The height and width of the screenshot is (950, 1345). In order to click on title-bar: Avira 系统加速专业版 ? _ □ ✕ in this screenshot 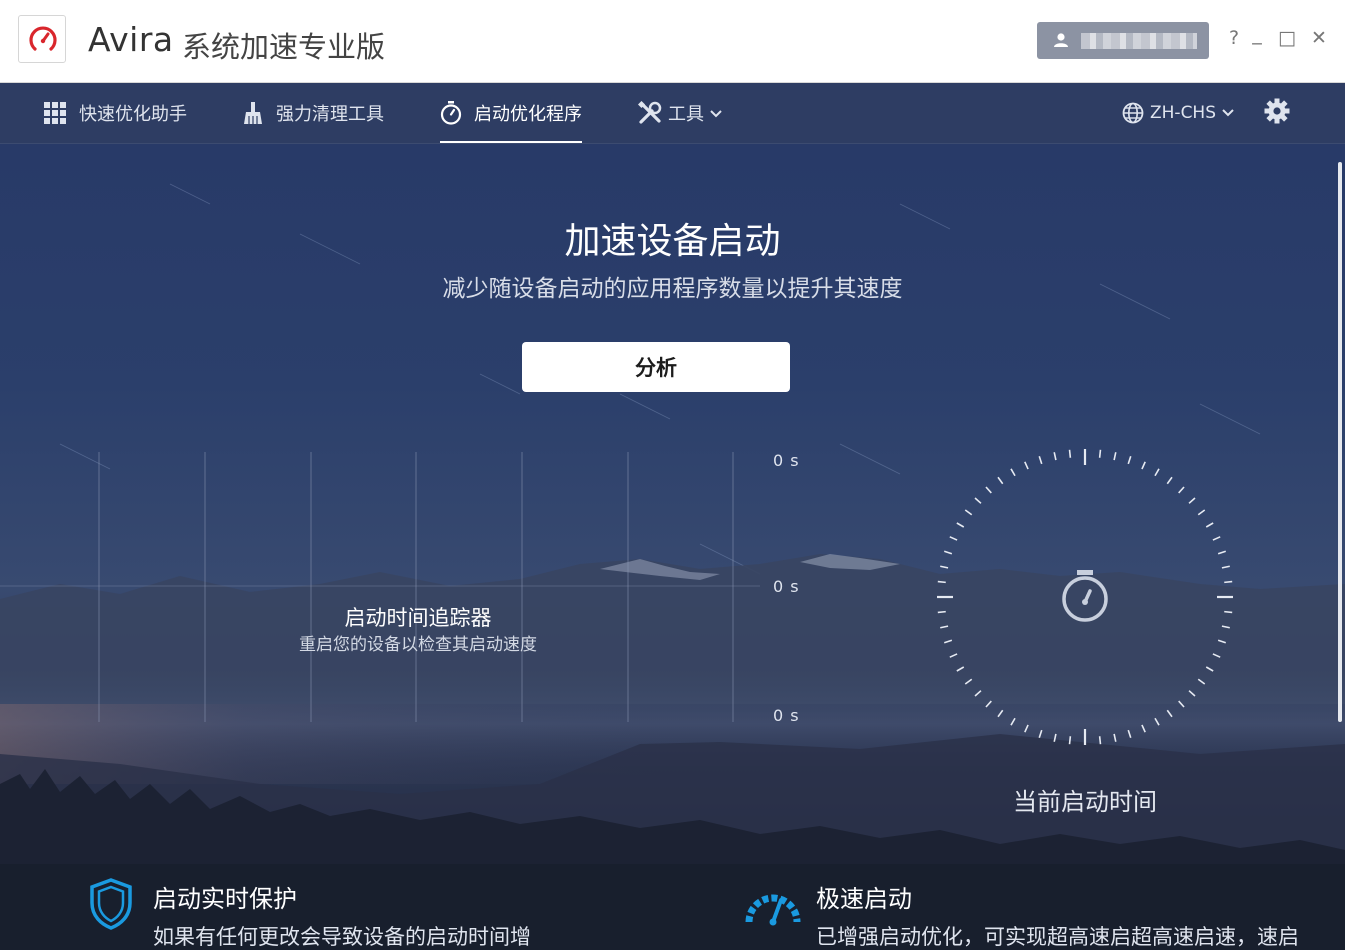, I will do `click(672, 41)`.